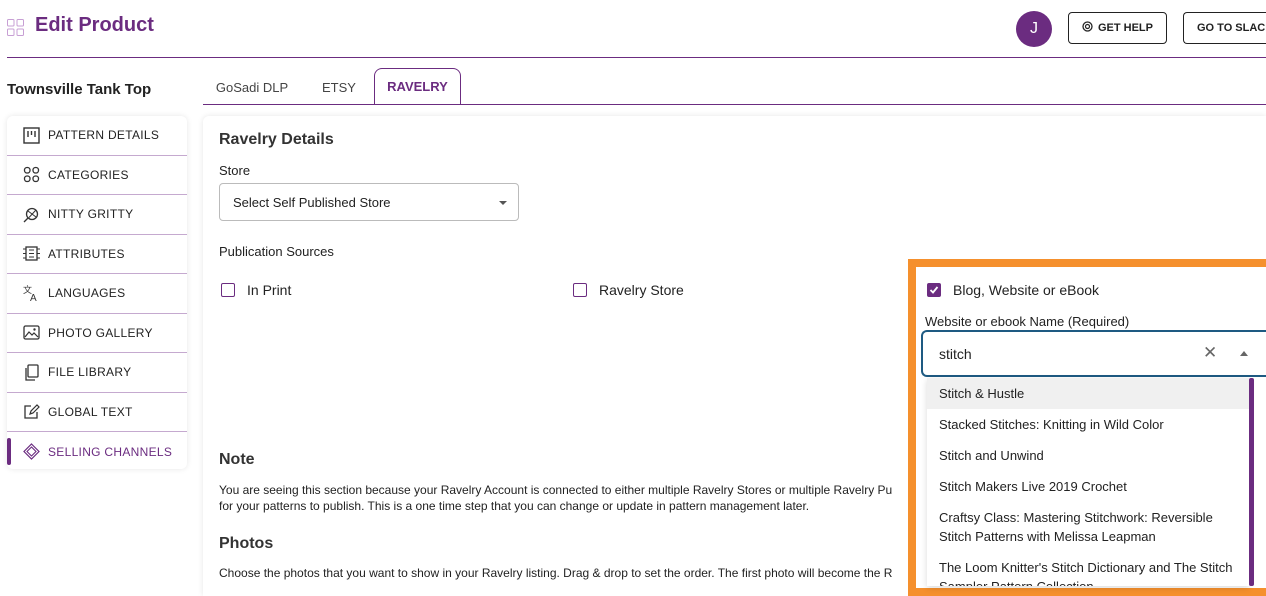 Image resolution: width=1266 pixels, height=596 pixels. What do you see at coordinates (312, 202) in the screenshot?
I see `store-select-value: Select Self Published Store` at bounding box center [312, 202].